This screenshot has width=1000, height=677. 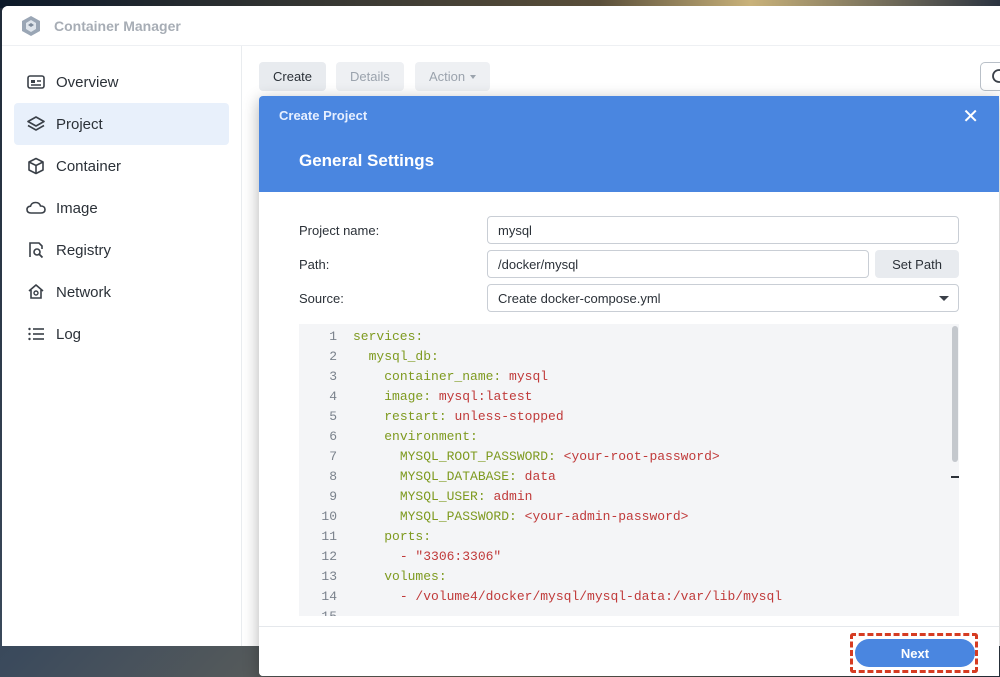 What do you see at coordinates (321, 298) in the screenshot?
I see `source-label: Source:` at bounding box center [321, 298].